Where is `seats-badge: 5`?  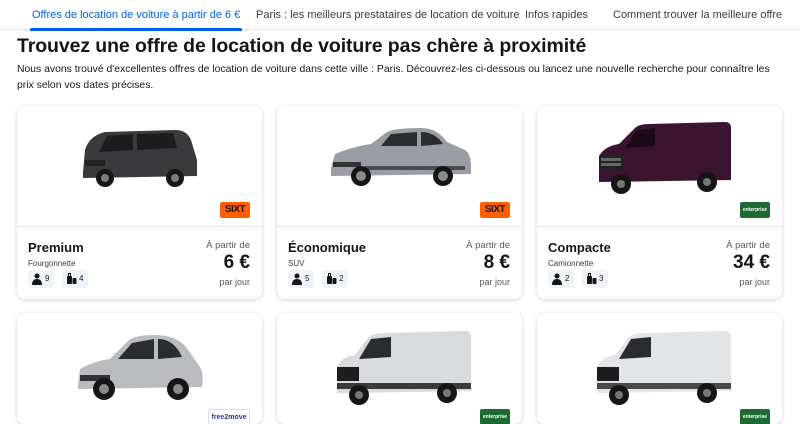
seats-badge: 5 is located at coordinates (301, 279).